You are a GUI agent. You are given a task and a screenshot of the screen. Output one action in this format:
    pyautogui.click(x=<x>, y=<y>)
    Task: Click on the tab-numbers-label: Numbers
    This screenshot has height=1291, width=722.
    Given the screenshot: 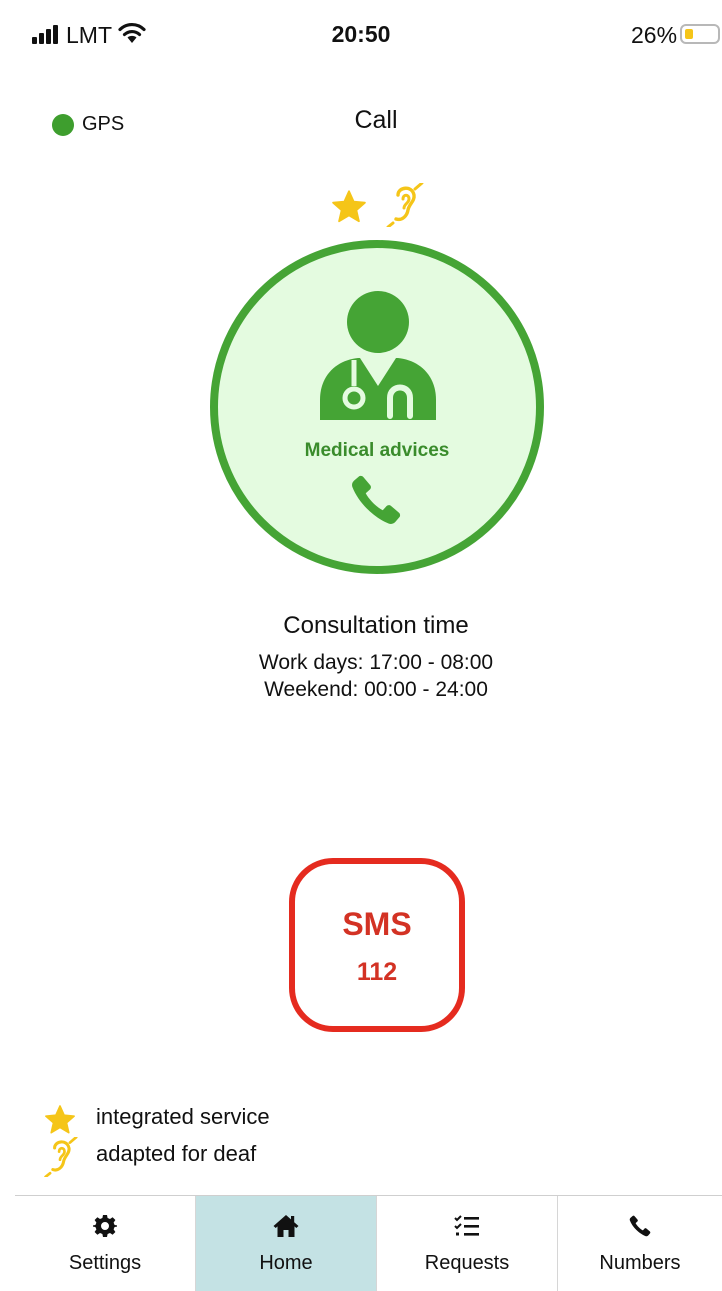 What is the action you would take?
    pyautogui.click(x=640, y=1263)
    